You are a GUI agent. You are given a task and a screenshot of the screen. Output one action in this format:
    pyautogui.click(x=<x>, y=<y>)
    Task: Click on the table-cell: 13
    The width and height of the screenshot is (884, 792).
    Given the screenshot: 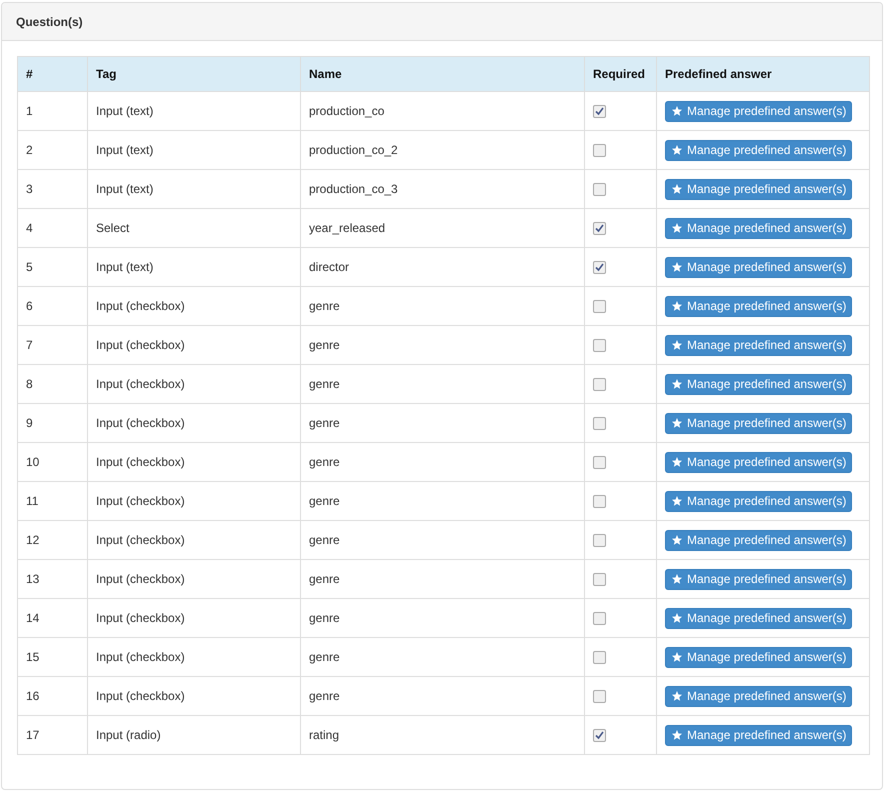 What is the action you would take?
    pyautogui.click(x=53, y=579)
    